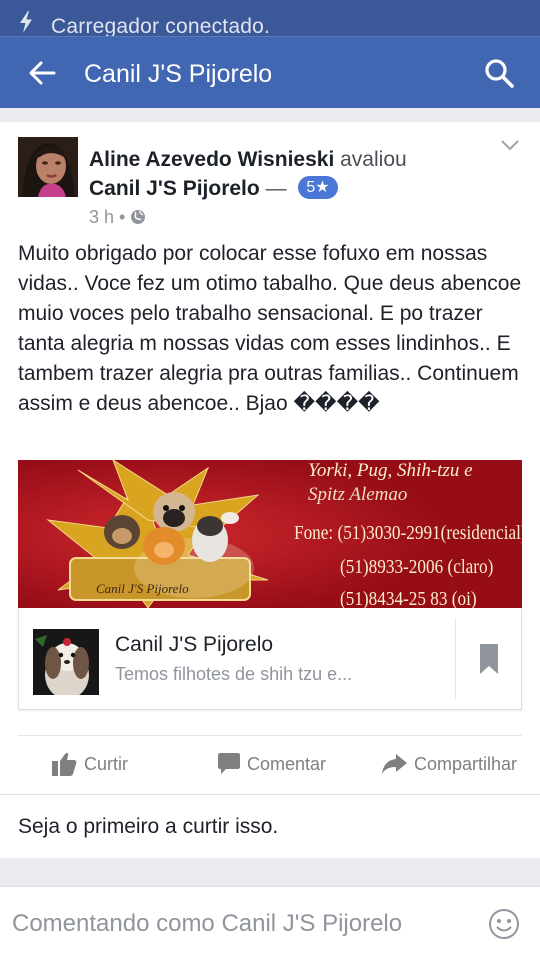 This screenshot has width=540, height=960. I want to click on globe-icon, so click(138, 217).